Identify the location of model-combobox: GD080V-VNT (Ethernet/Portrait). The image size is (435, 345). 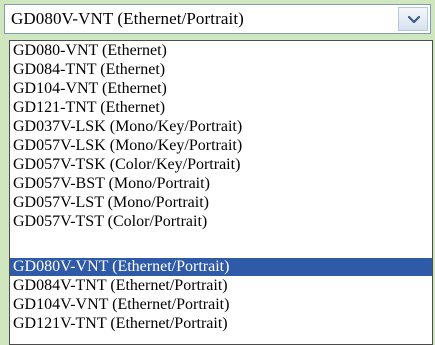
(217, 19).